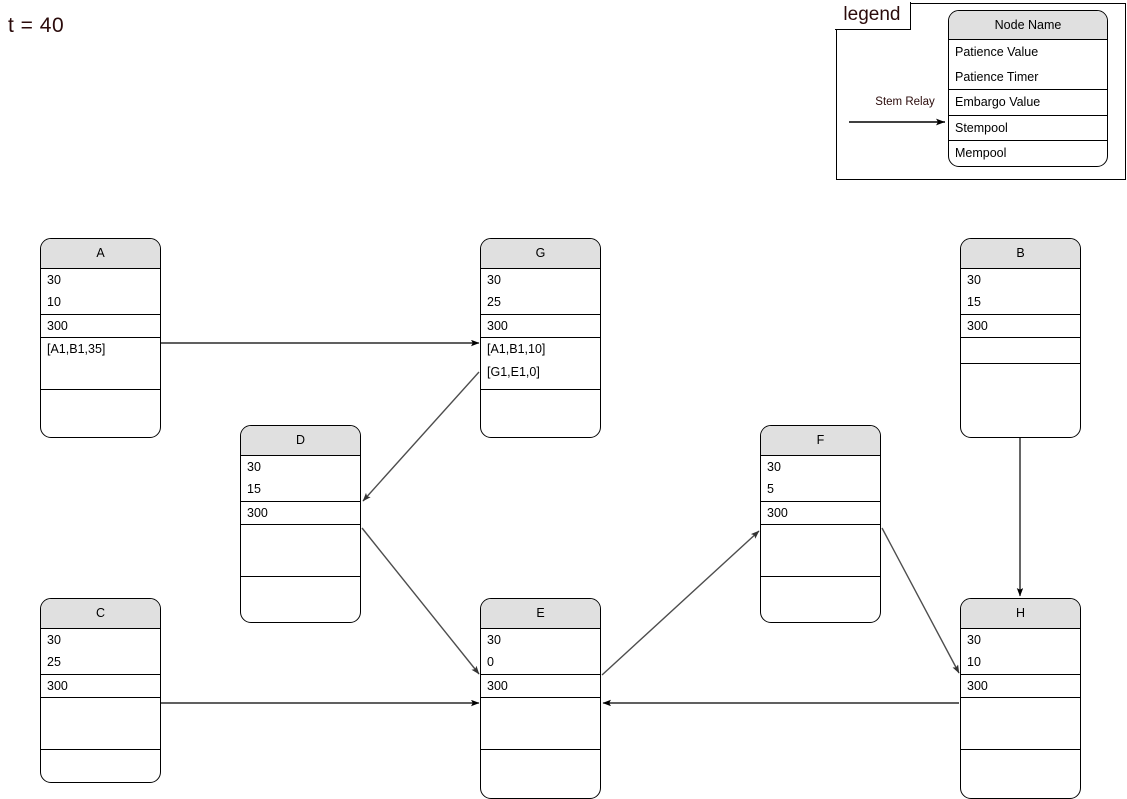  I want to click on edge-f-to-h, so click(920, 600).